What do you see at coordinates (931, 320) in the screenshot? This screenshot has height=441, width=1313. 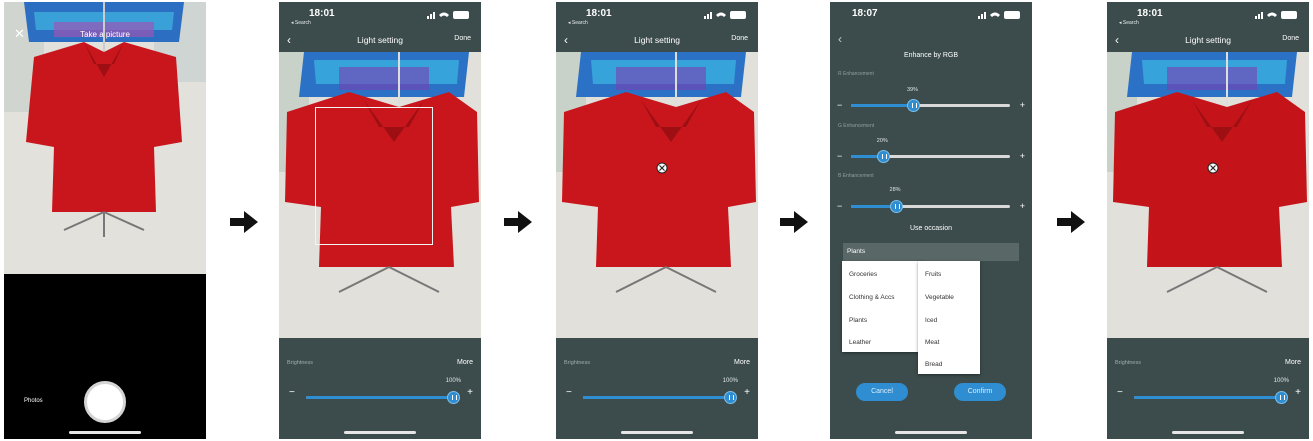 I see `subcategory-item: Iced` at bounding box center [931, 320].